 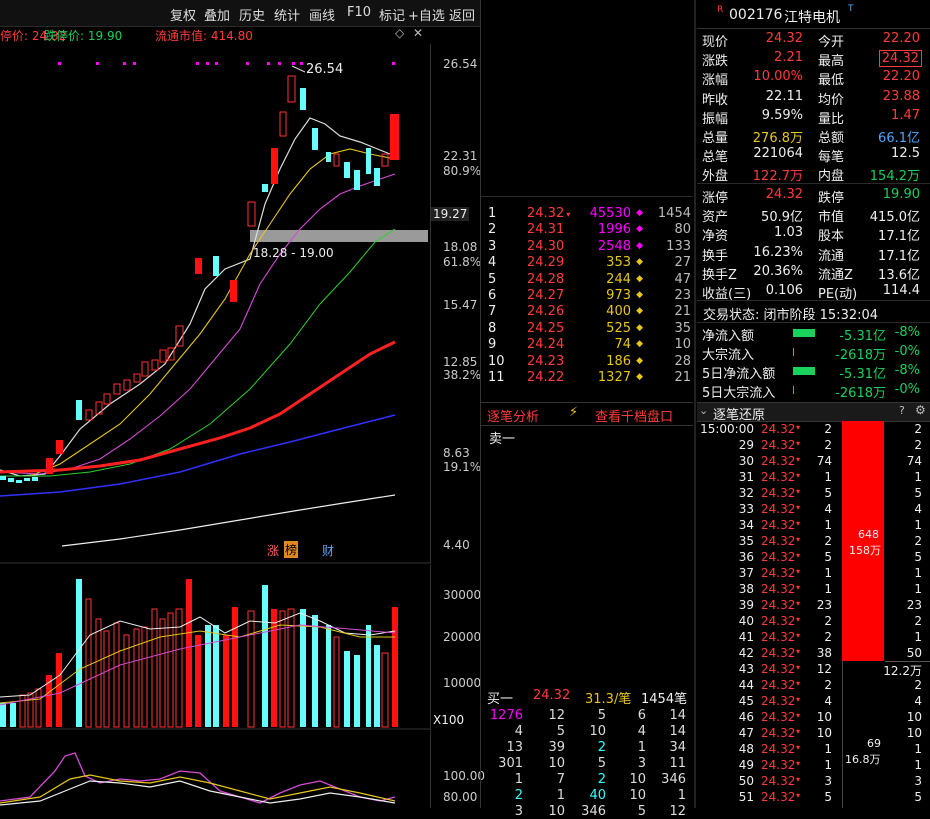 I want to click on order-book-row: 3 24.30 2548 ◆ 133, so click(x=587, y=247).